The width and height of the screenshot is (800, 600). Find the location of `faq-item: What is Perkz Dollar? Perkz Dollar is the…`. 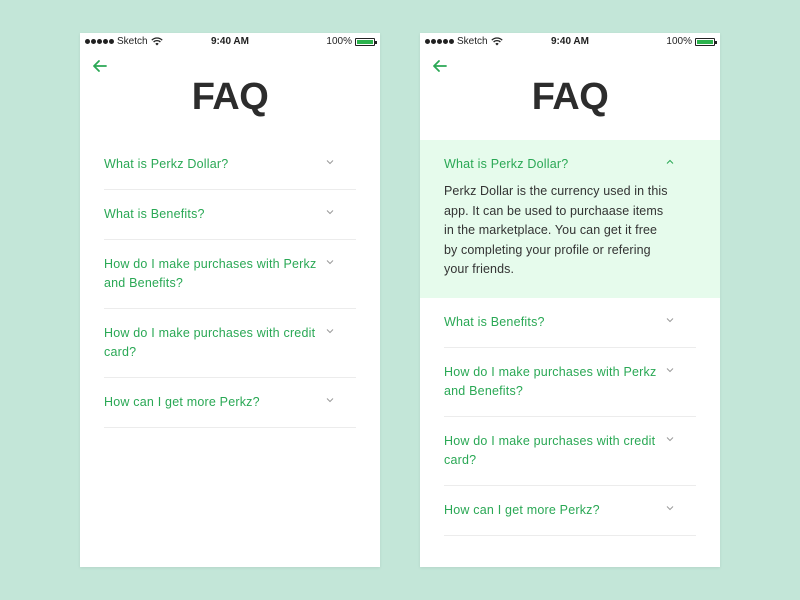

faq-item: What is Perkz Dollar? Perkz Dollar is the… is located at coordinates (570, 219).